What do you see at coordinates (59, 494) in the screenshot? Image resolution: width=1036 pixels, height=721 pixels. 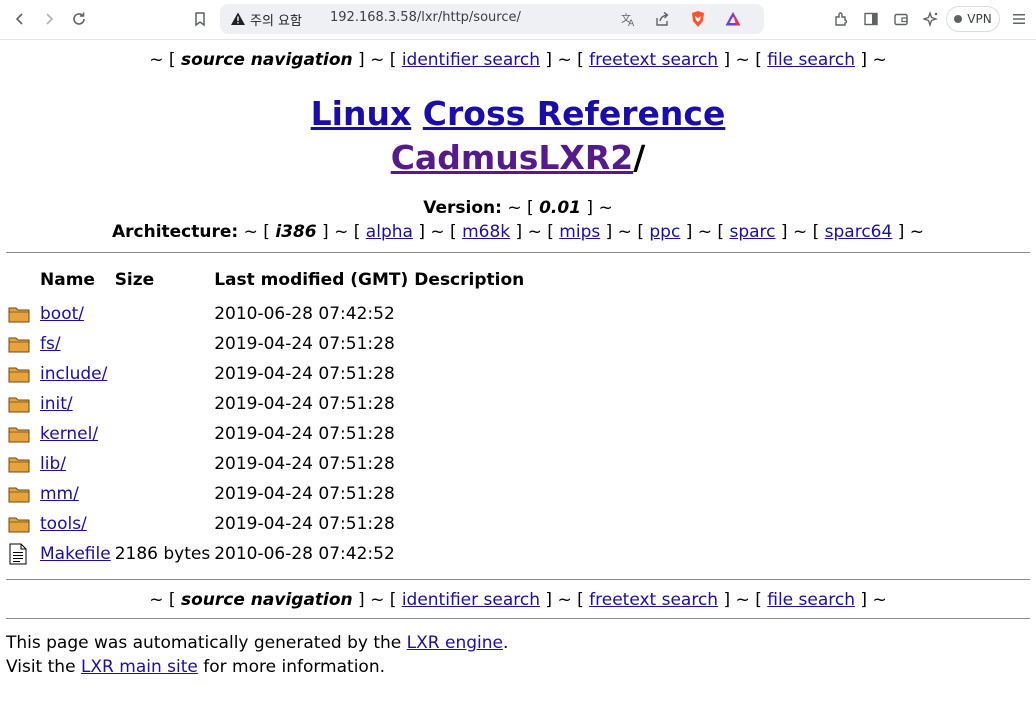 I see `entry-link: mm/` at bounding box center [59, 494].